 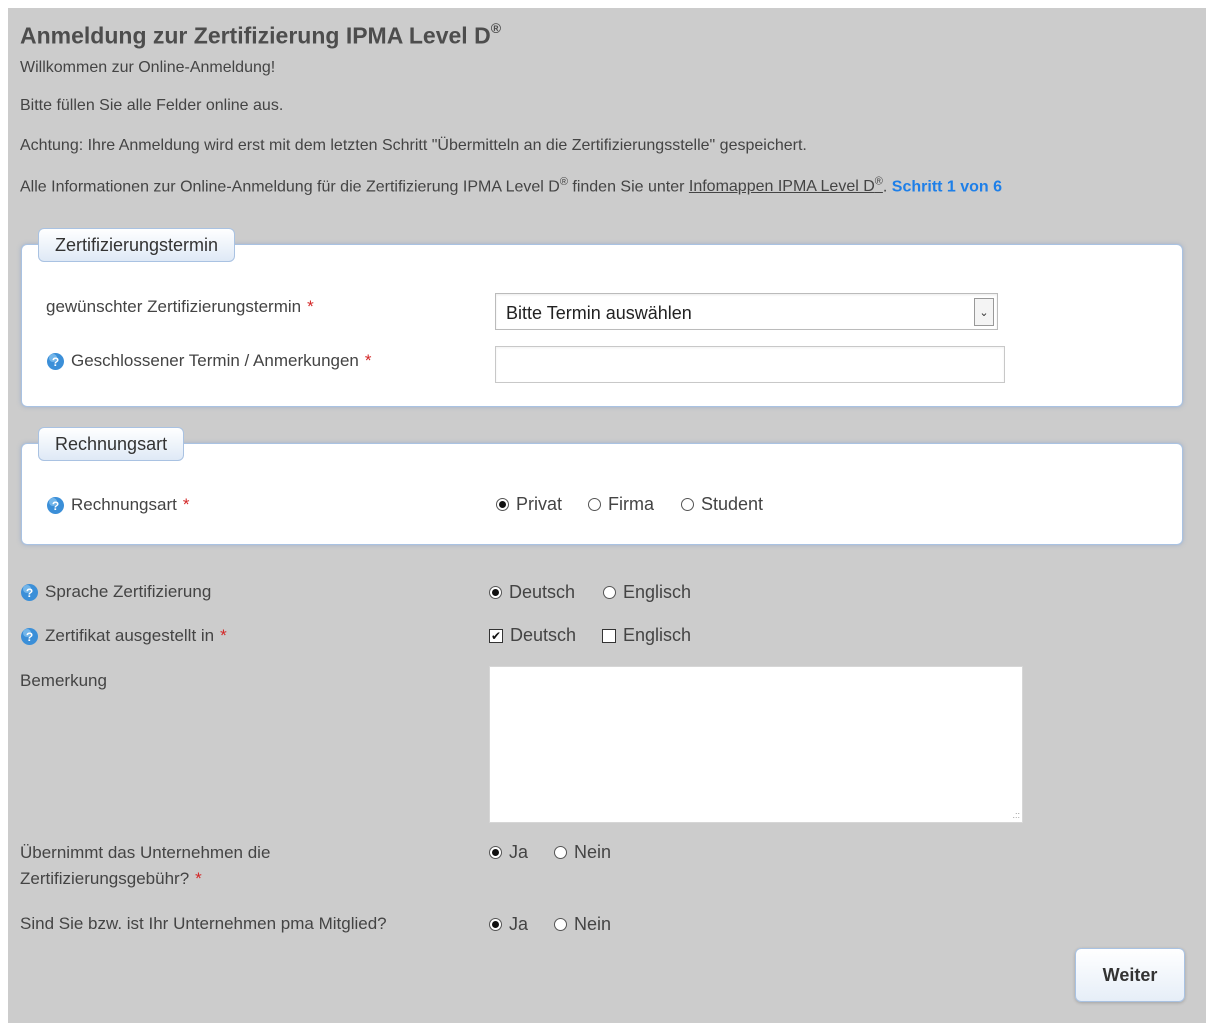 I want to click on bemerkung-label: Bemerkung, so click(x=63, y=680).